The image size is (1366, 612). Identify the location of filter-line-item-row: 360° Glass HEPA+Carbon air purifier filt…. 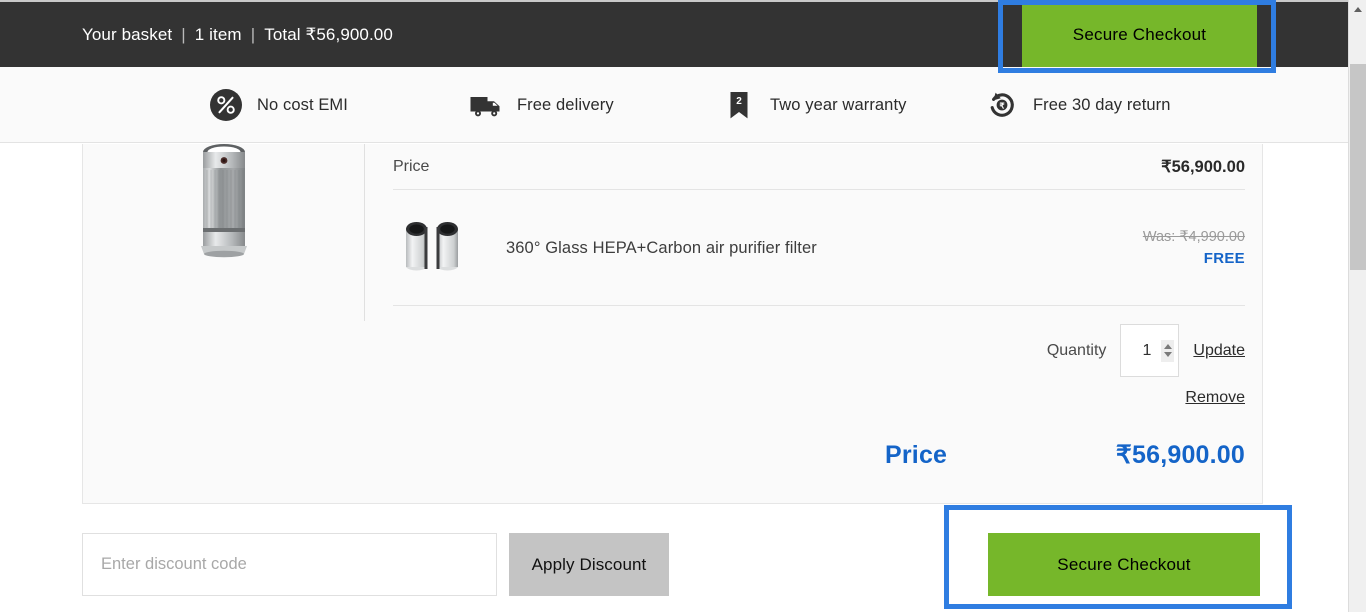
(819, 248).